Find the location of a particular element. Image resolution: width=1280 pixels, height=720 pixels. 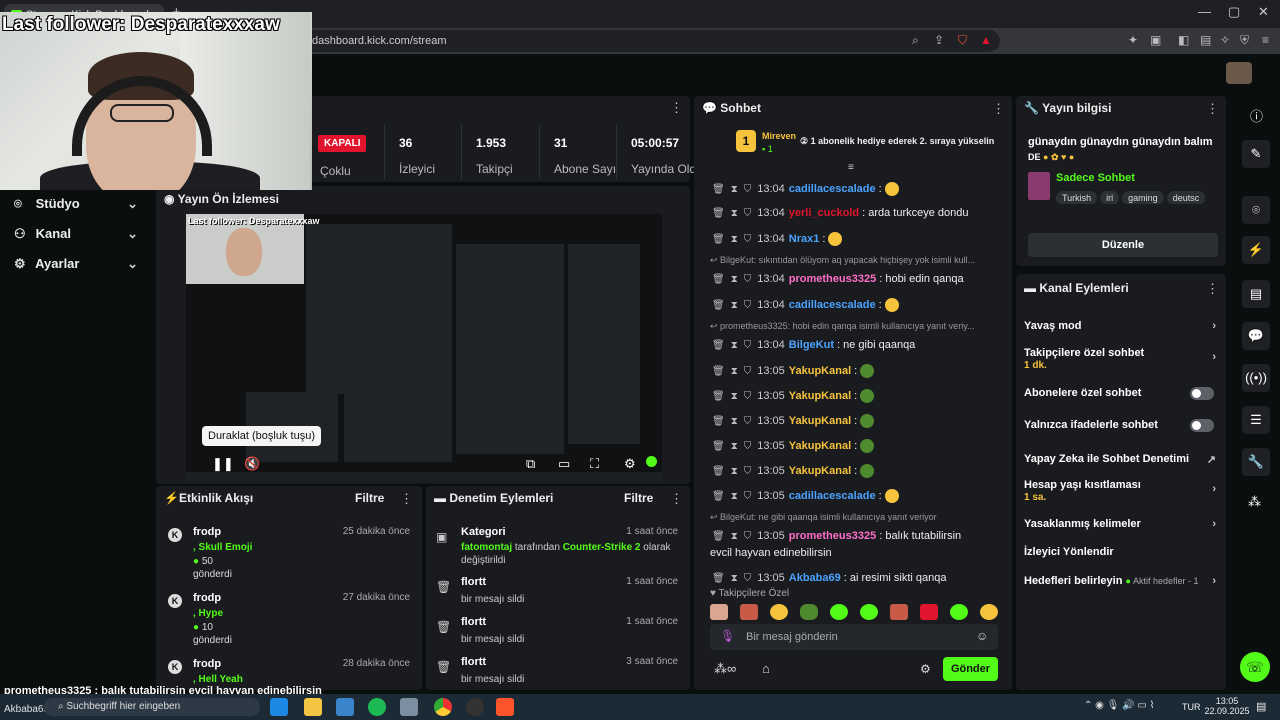

taskbar-search: ⌕ Suchbegriff hier eingeben is located at coordinates (152, 707).